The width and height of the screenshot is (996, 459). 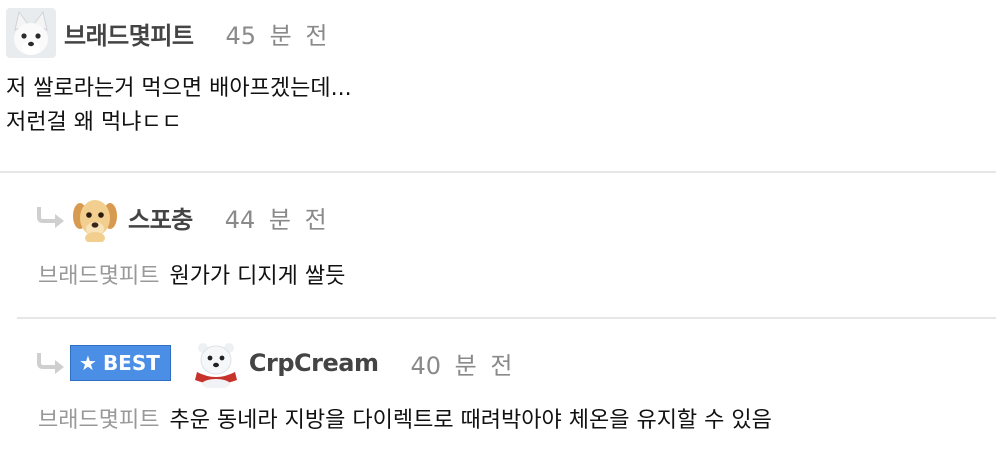 I want to click on puppy-avatar, so click(x=95, y=217).